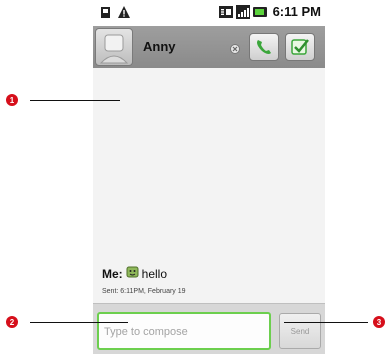 Image resolution: width=390 pixels, height=354 pixels. What do you see at coordinates (296, 11) in the screenshot?
I see `status-time: 6:11 PM` at bounding box center [296, 11].